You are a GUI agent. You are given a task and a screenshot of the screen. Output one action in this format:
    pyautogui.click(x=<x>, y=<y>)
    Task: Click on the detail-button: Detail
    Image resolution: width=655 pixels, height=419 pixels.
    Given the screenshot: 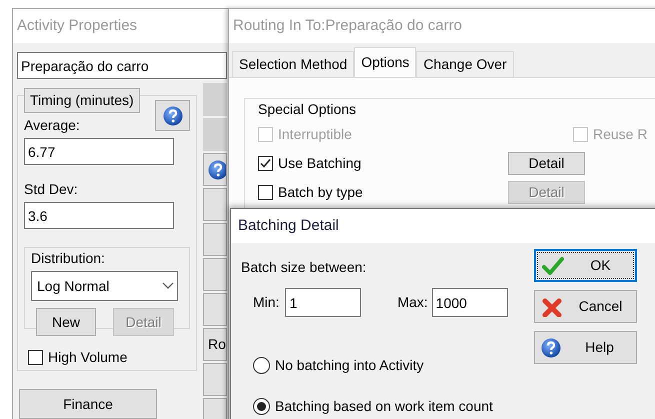 What is the action you would take?
    pyautogui.click(x=546, y=163)
    